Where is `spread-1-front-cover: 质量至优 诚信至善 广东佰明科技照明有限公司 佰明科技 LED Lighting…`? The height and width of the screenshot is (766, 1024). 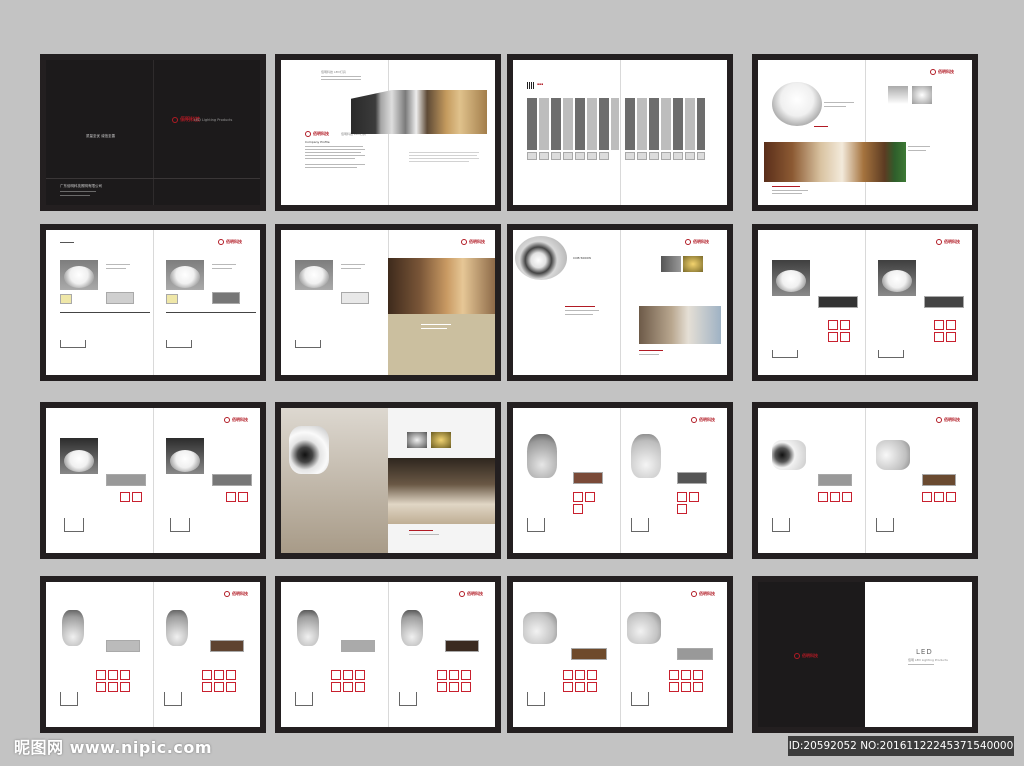 spread-1-front-cover: 质量至优 诚信至善 广东佰明科技照明有限公司 佰明科技 LED Lighting… is located at coordinates (153, 132).